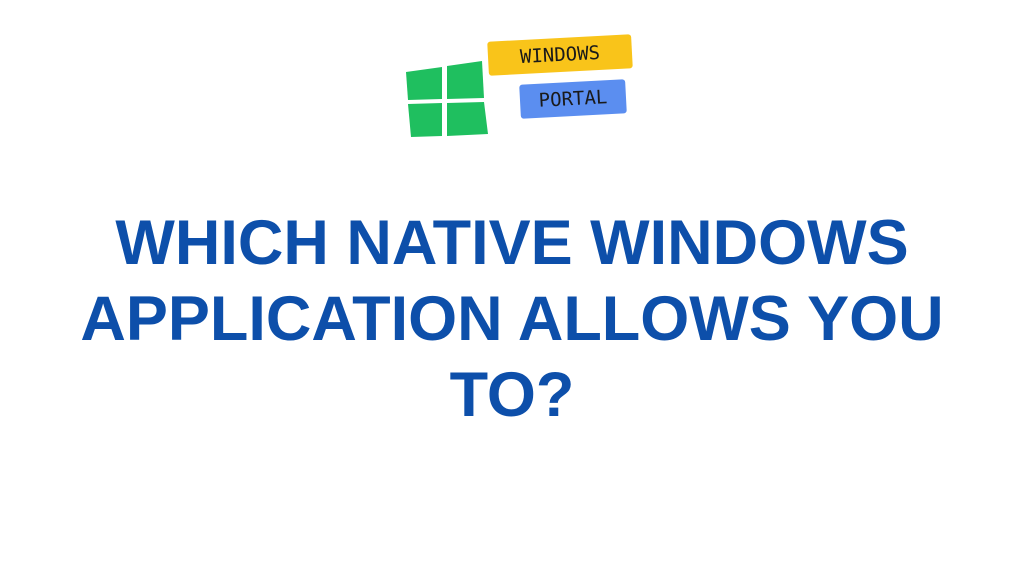  What do you see at coordinates (467, 119) in the screenshot?
I see `windows-tile-bottom-right` at bounding box center [467, 119].